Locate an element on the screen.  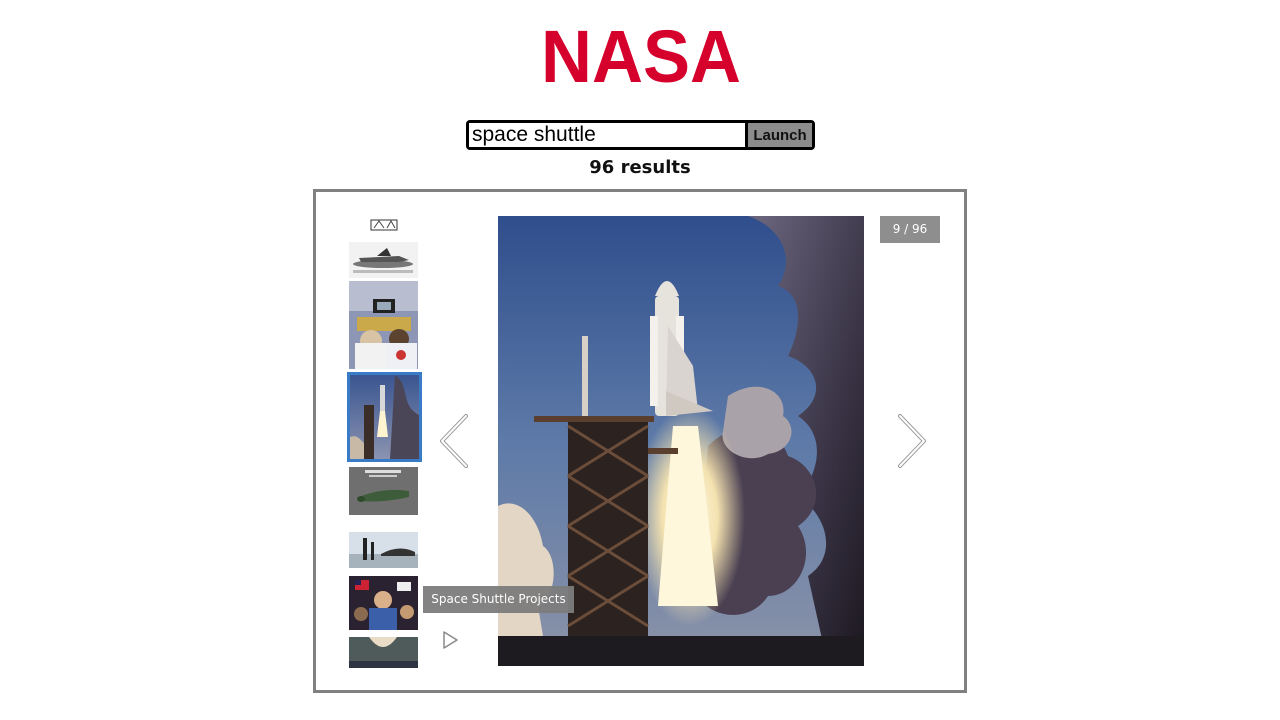
play-icon is located at coordinates (450, 640).